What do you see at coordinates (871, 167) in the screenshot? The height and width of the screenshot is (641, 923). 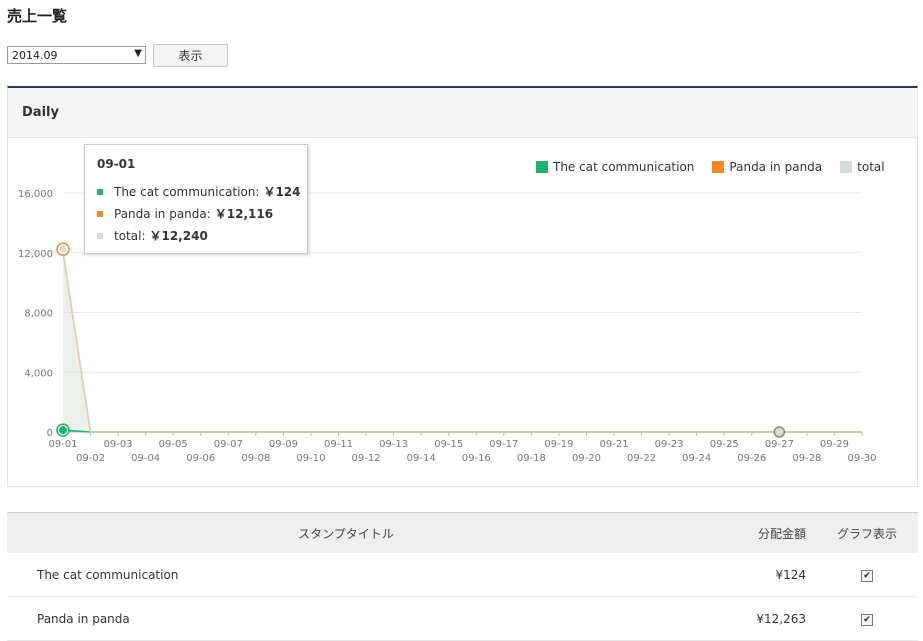 I see `legend-label: total` at bounding box center [871, 167].